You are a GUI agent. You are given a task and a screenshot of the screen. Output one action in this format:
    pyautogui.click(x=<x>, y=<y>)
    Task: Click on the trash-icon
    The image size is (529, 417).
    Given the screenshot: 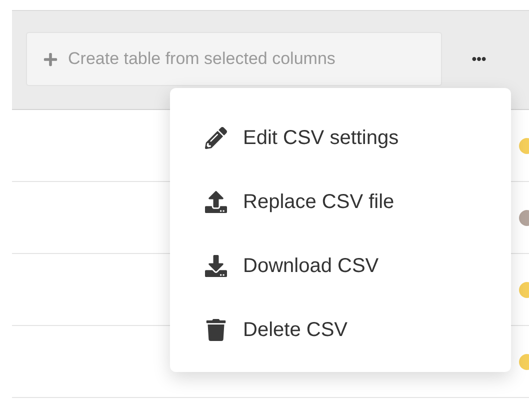 What is the action you would take?
    pyautogui.click(x=216, y=330)
    